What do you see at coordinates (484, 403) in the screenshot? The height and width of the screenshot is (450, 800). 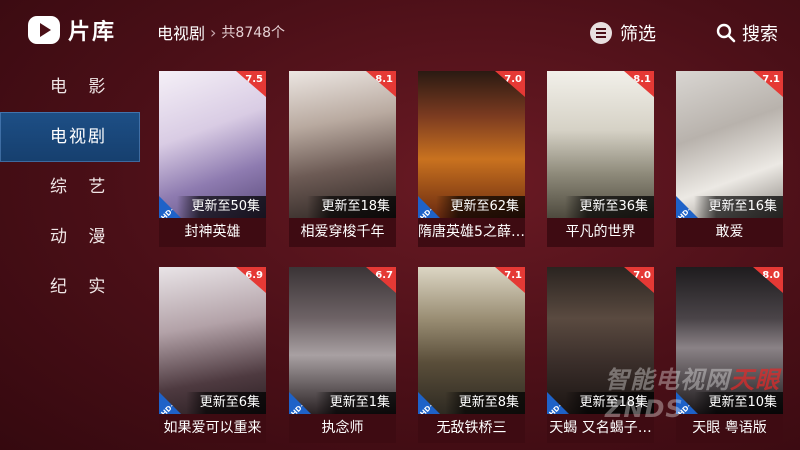 I see `update-status: 更新至8集` at bounding box center [484, 403].